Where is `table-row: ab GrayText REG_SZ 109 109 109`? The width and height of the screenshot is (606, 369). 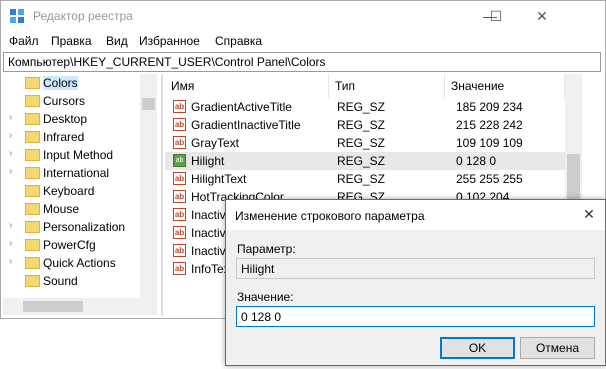 table-row: ab GrayText REG_SZ 109 109 109 is located at coordinates (365, 143).